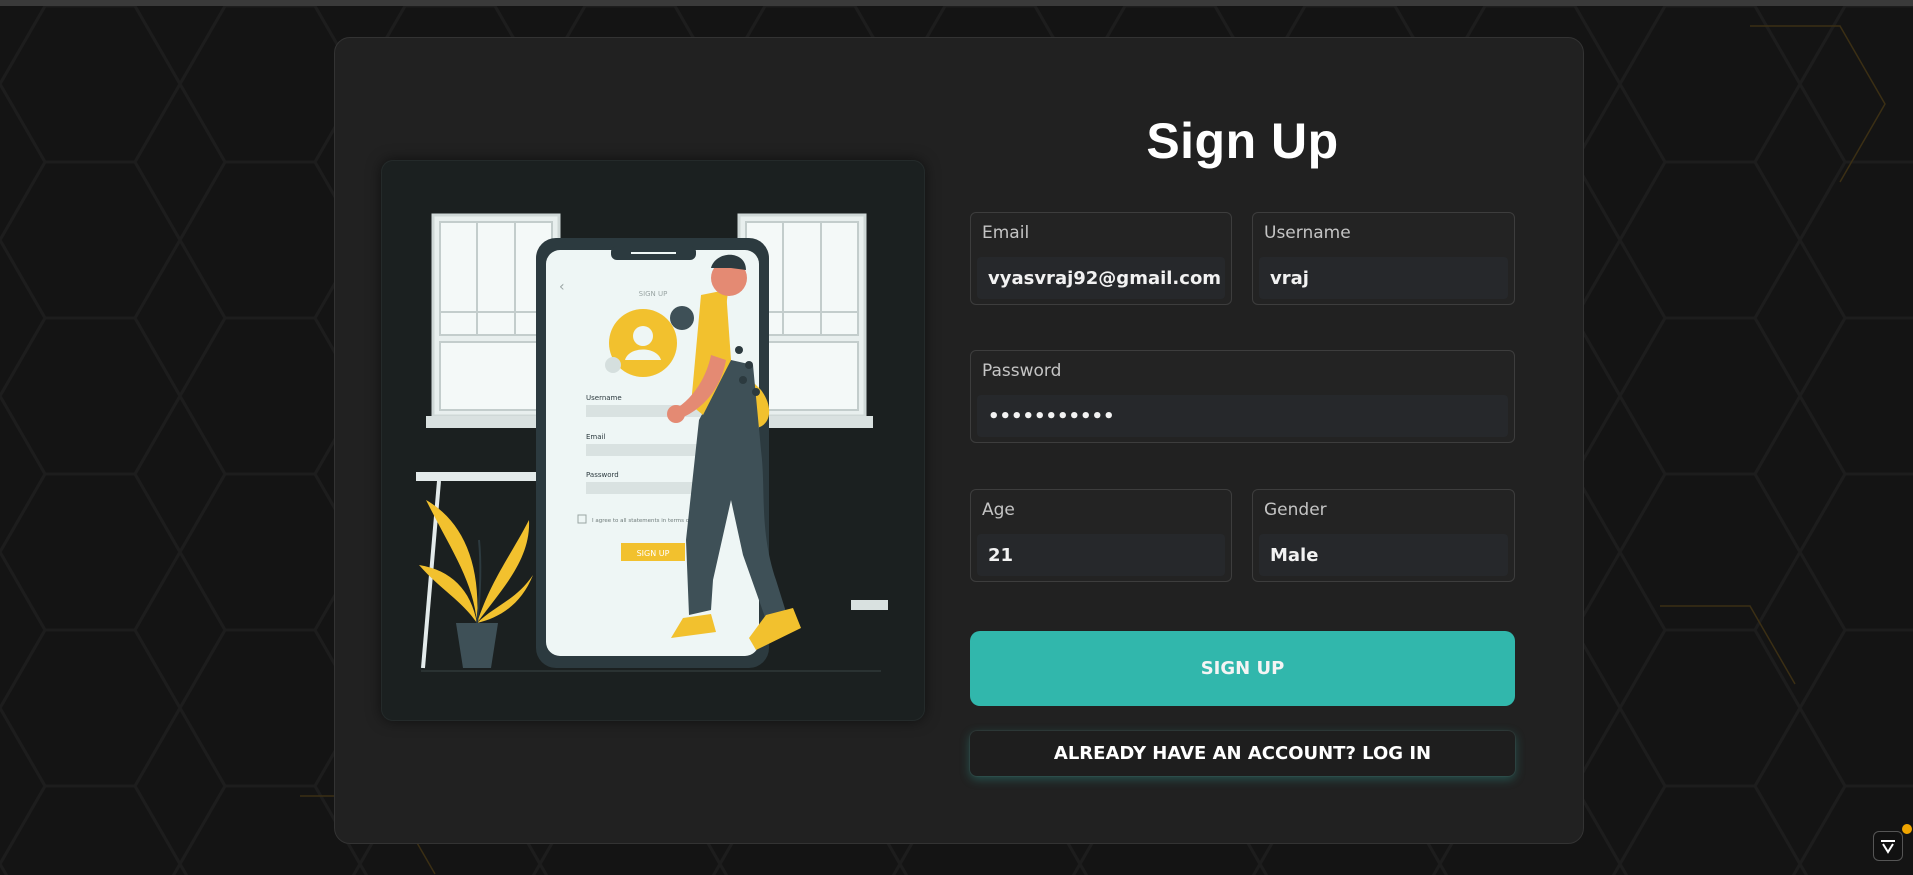 The width and height of the screenshot is (1913, 875). I want to click on phone-username-label: Username, so click(604, 398).